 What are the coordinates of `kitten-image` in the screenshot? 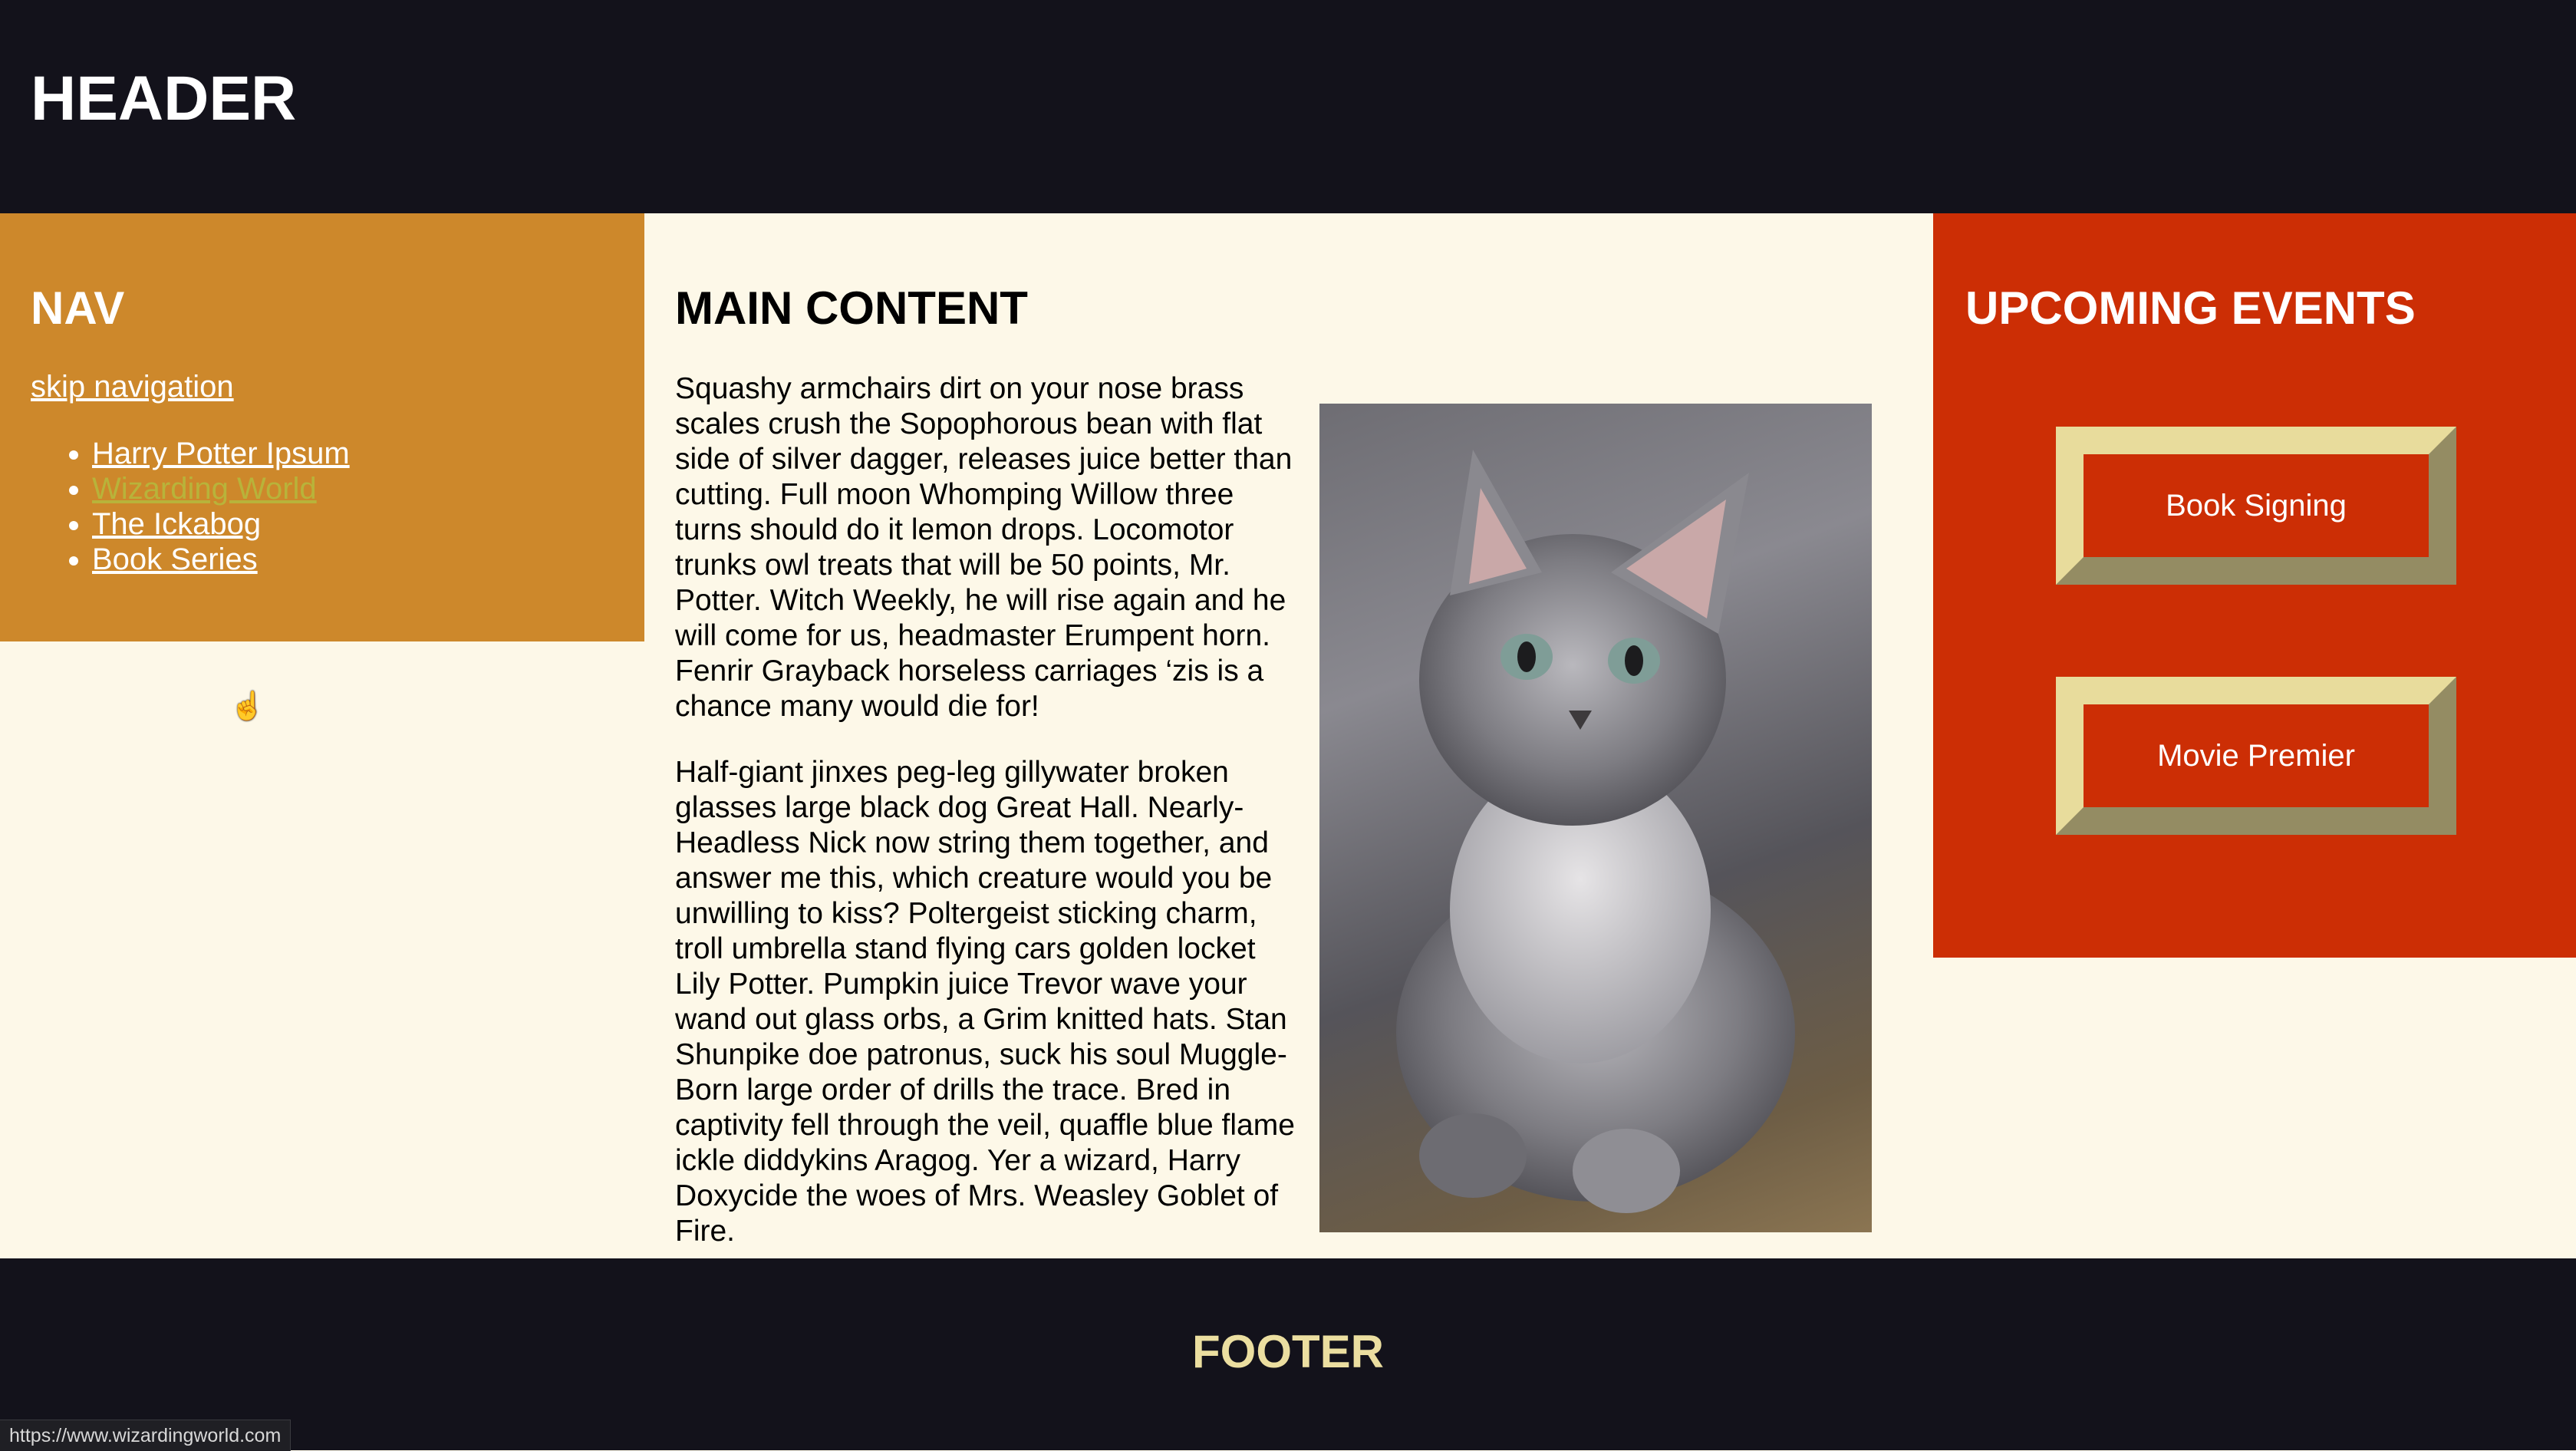 It's located at (1595, 818).